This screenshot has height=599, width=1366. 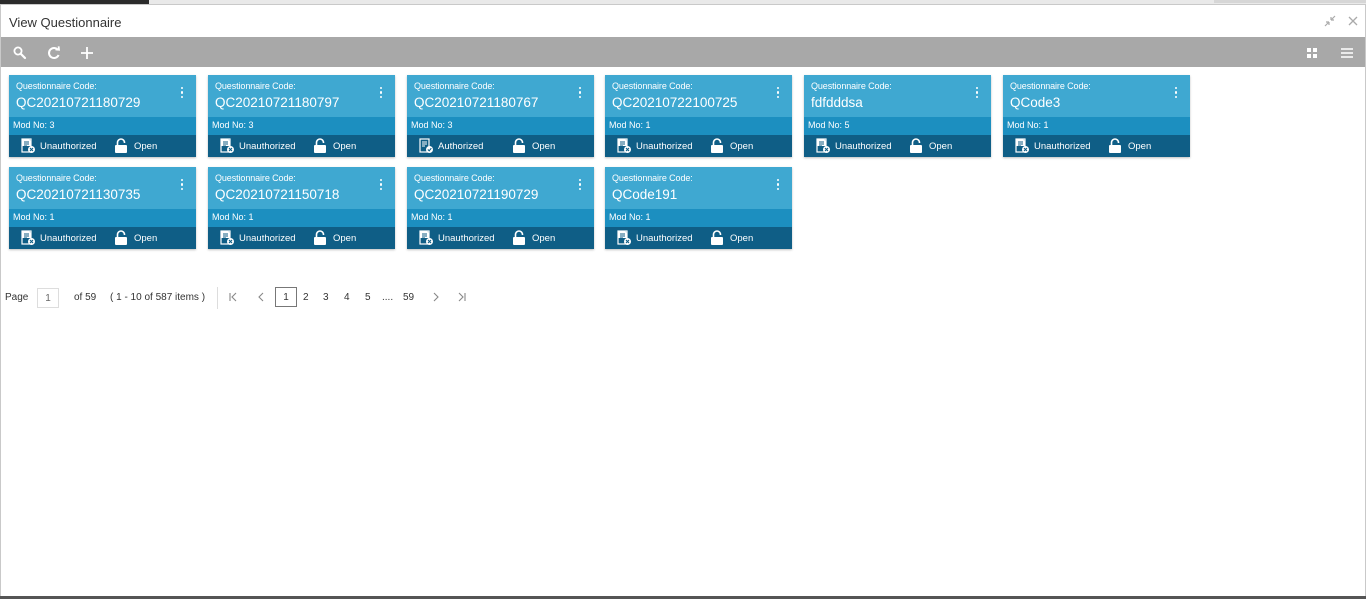 I want to click on card-code-value: QCode3, so click(x=1035, y=102).